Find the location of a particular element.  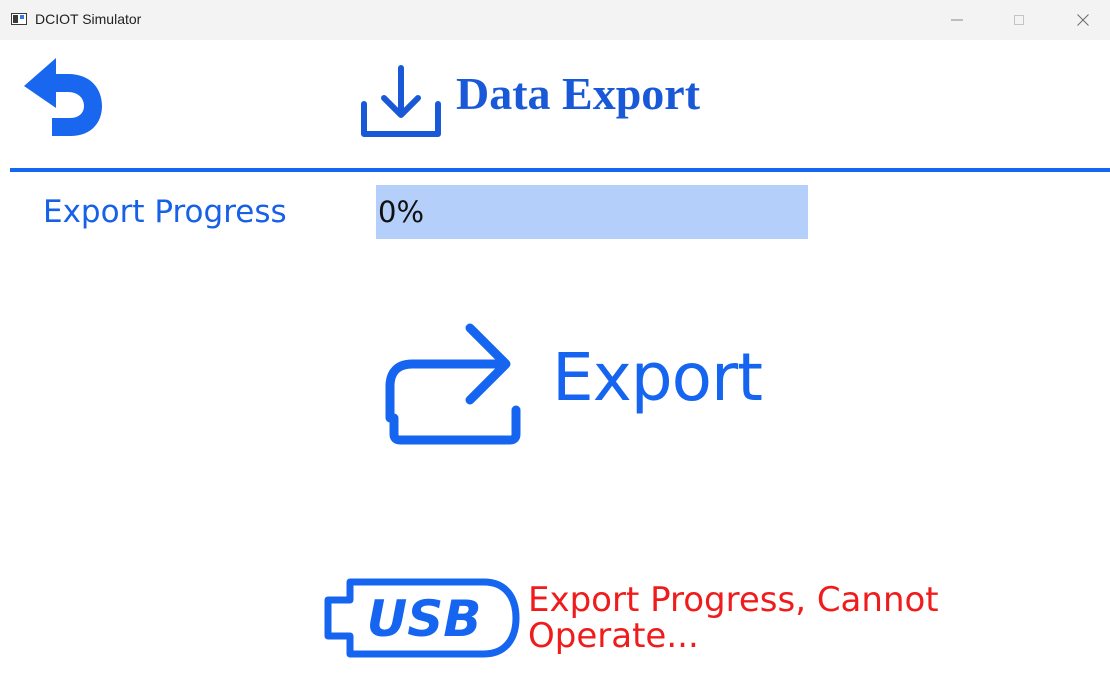

header-divider is located at coordinates (560, 170).